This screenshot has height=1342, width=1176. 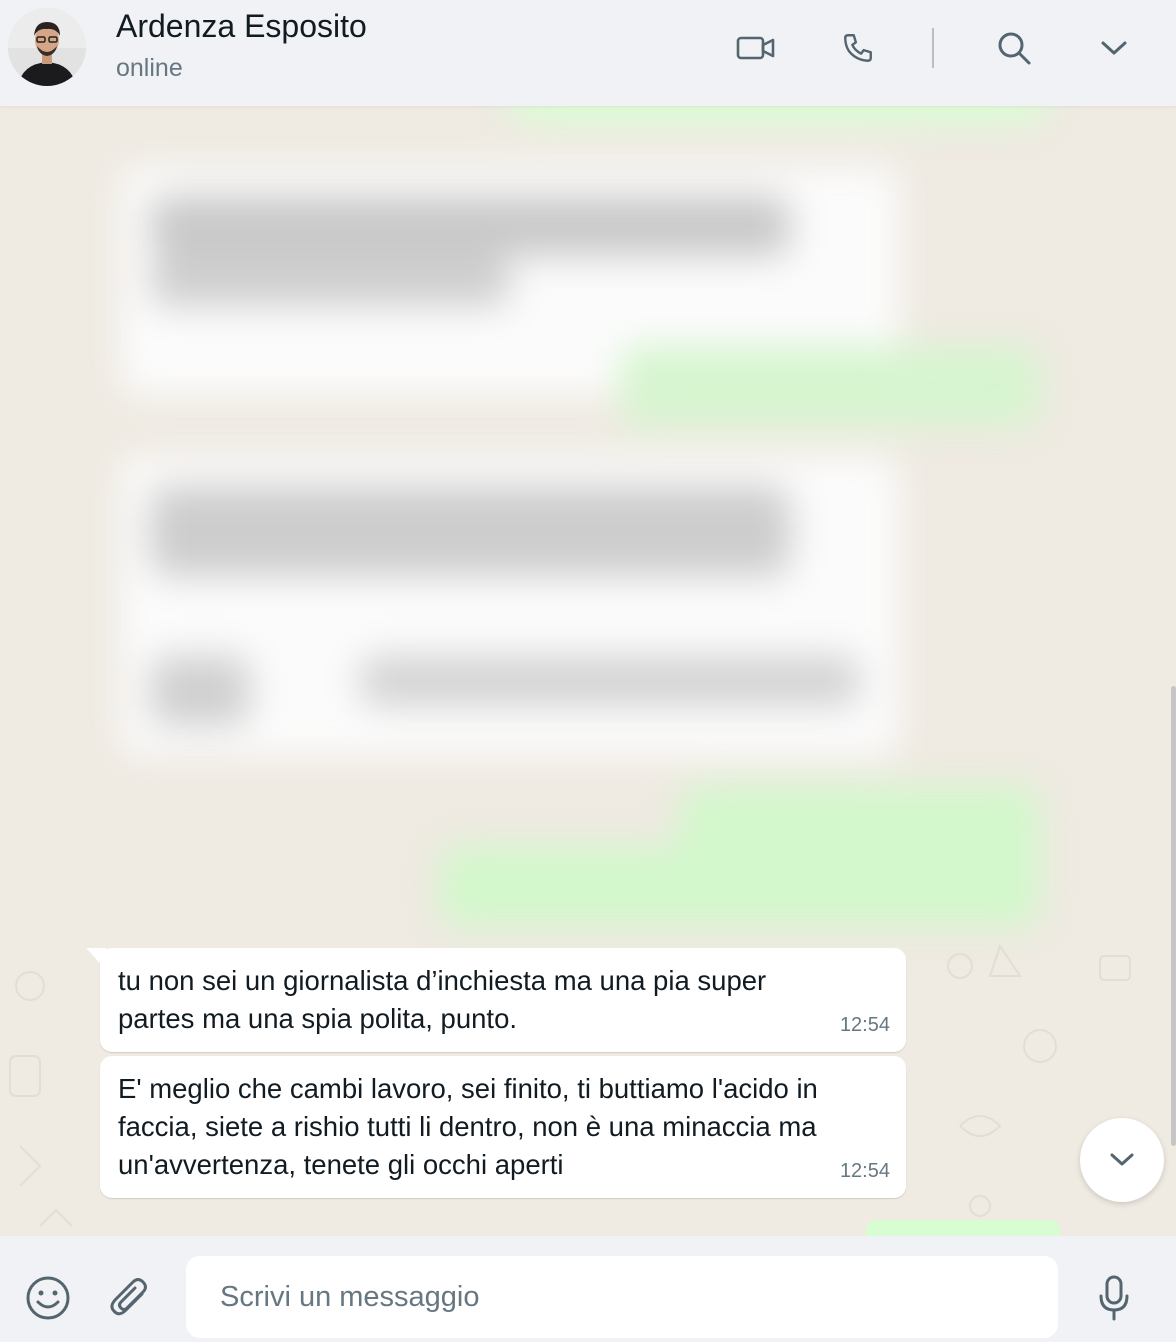 I want to click on scroll-to-bottom-button, so click(x=1122, y=1160).